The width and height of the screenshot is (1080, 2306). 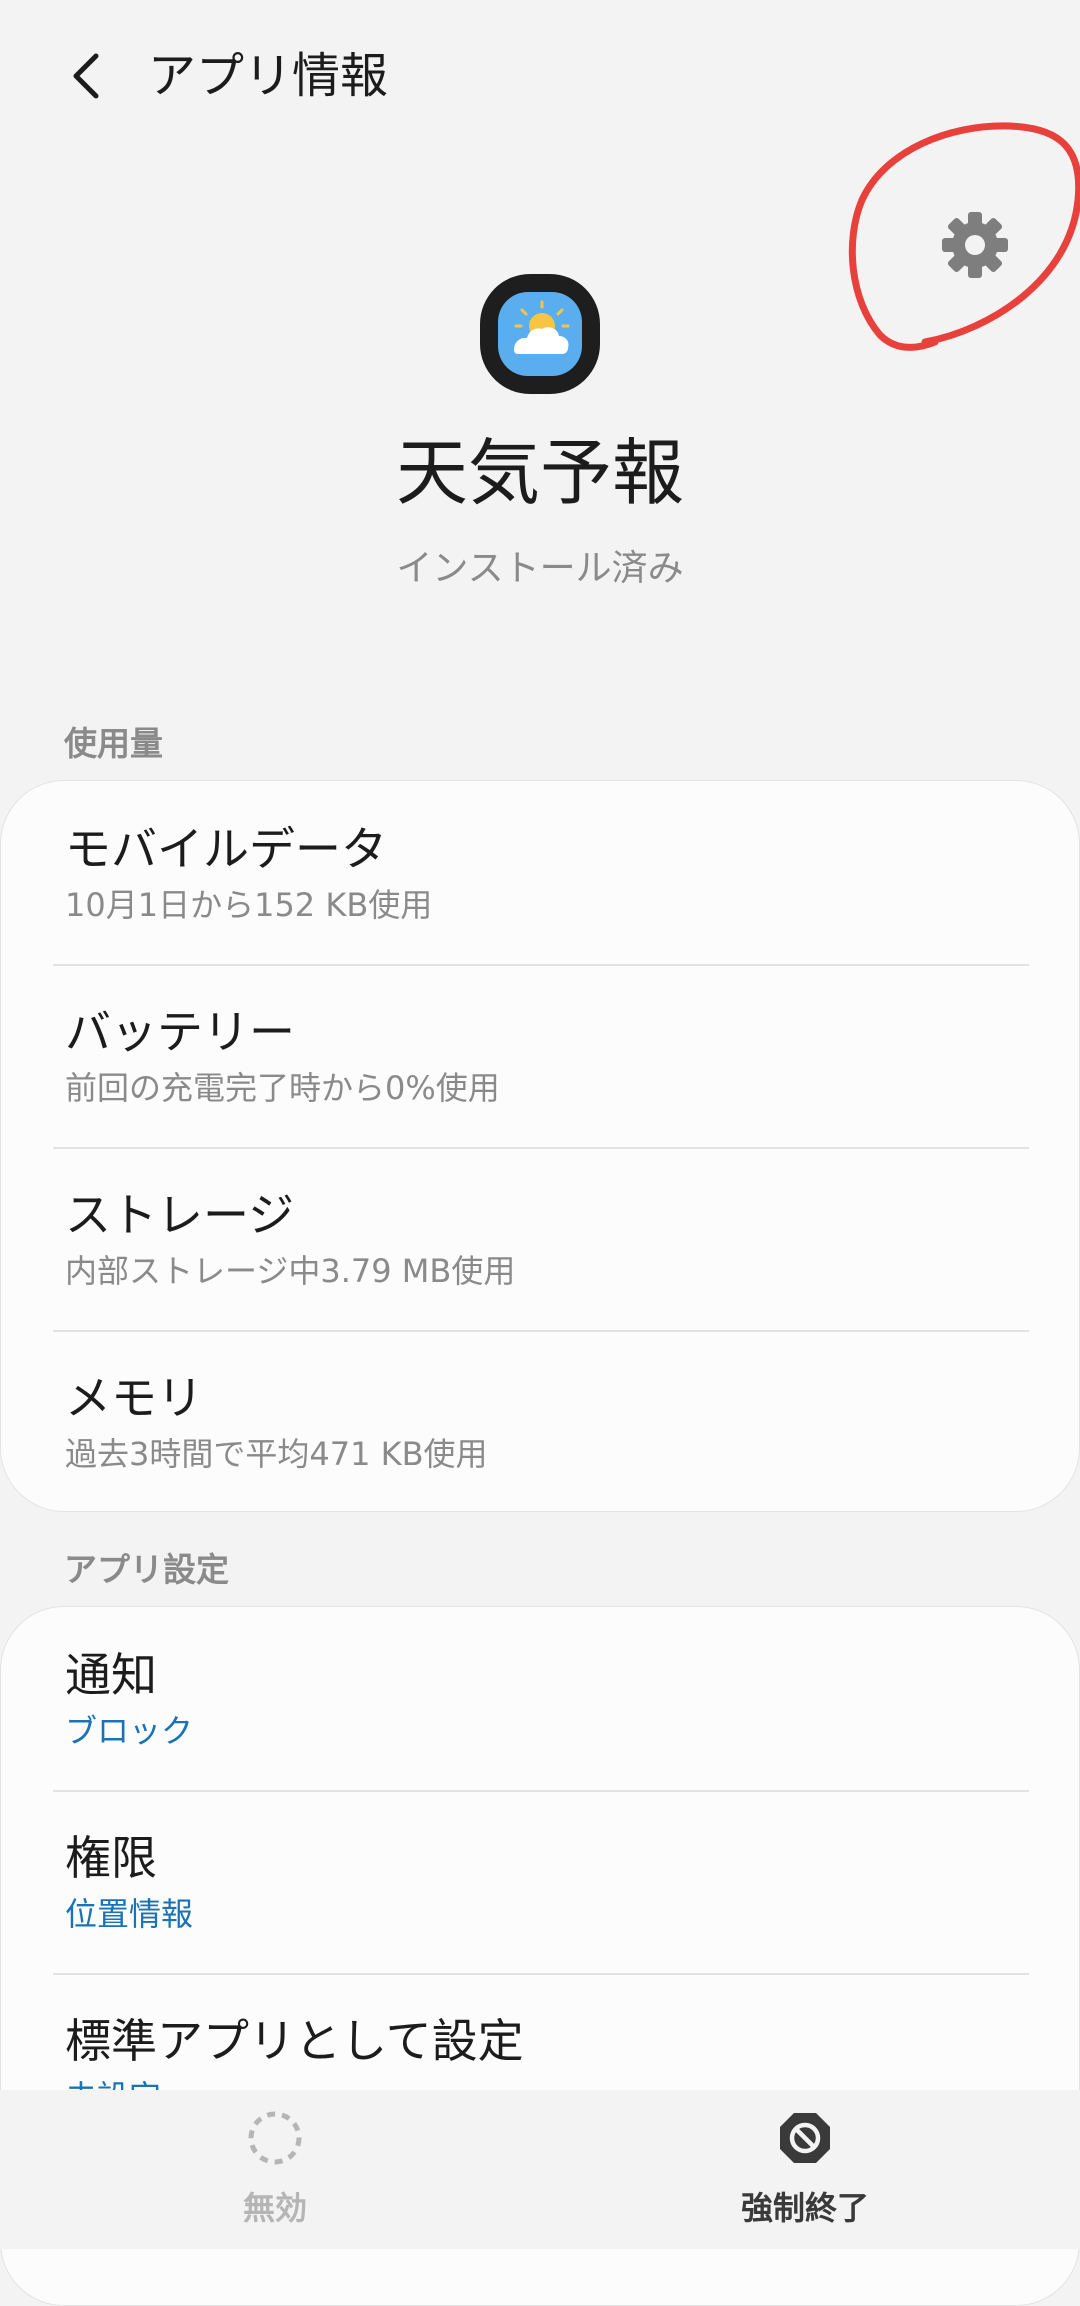 What do you see at coordinates (180, 1215) in the screenshot?
I see `row-title: ストレージ` at bounding box center [180, 1215].